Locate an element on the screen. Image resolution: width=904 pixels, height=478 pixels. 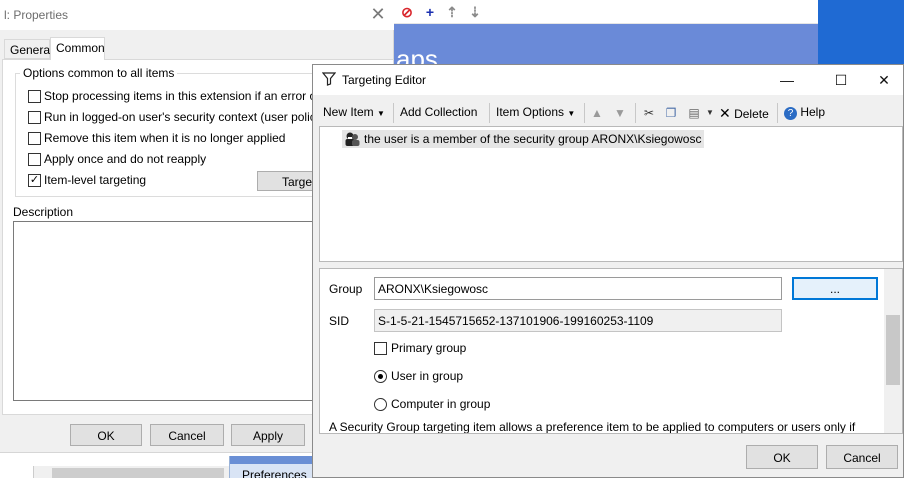
cut-icon: ✂ is located at coordinates (649, 113).